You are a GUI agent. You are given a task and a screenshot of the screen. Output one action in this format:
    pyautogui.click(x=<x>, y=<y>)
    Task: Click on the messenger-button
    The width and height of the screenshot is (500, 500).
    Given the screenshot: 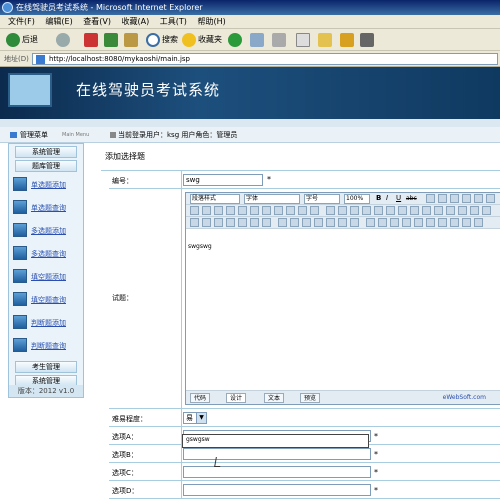 What is the action you would take?
    pyautogui.click(x=348, y=40)
    